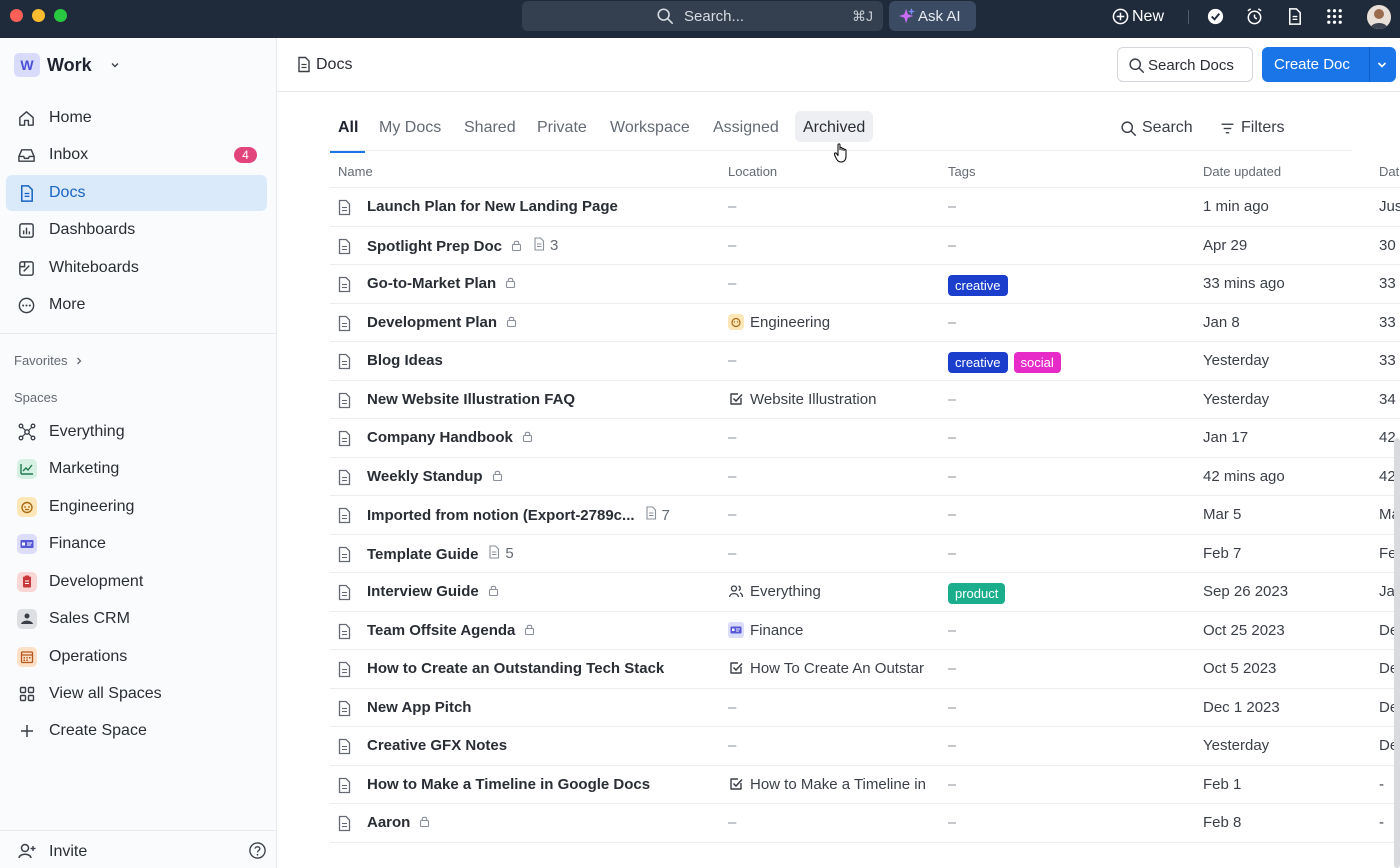 The height and width of the screenshot is (868, 1400). What do you see at coordinates (48, 360) in the screenshot?
I see `favorites-header: Favorites` at bounding box center [48, 360].